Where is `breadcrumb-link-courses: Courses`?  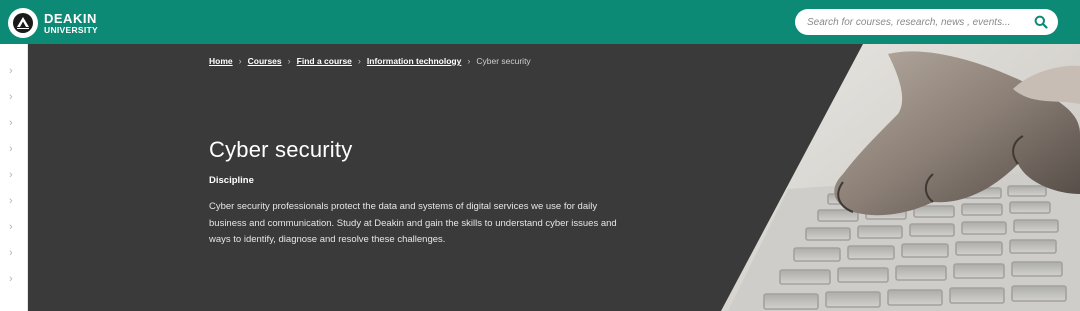
breadcrumb-link-courses: Courses is located at coordinates (265, 61).